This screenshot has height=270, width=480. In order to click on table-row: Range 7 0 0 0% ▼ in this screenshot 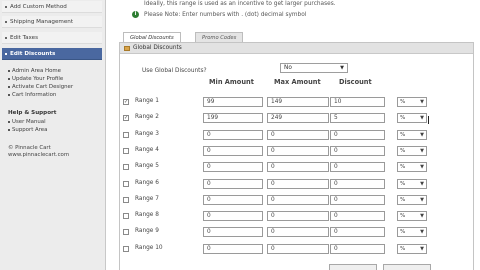, I will do `click(296, 201)`.